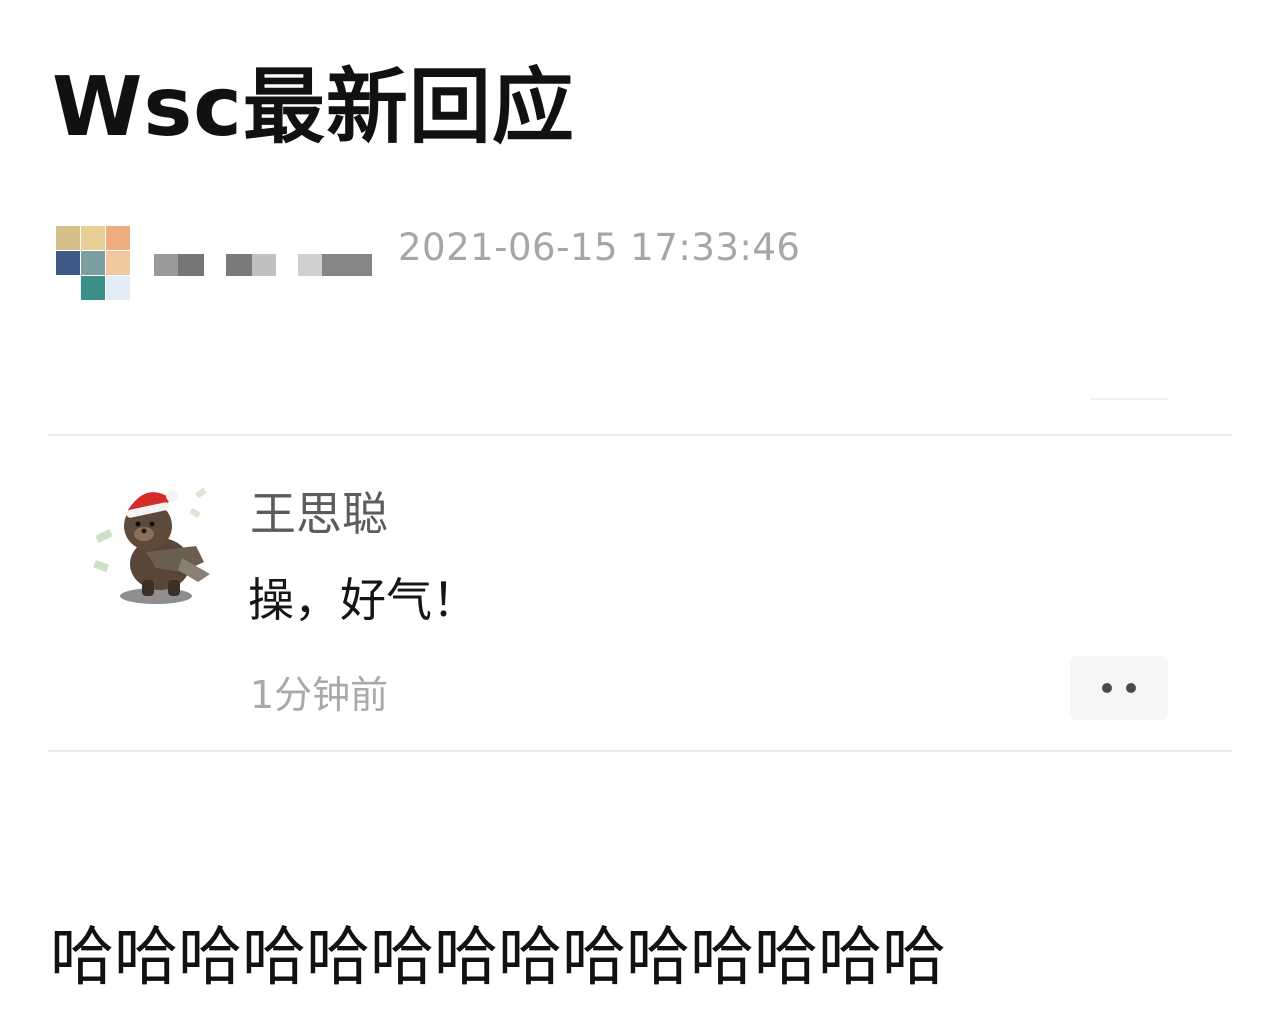  What do you see at coordinates (154, 544) in the screenshot?
I see `brown-bear-santa-hat-avatar-icon` at bounding box center [154, 544].